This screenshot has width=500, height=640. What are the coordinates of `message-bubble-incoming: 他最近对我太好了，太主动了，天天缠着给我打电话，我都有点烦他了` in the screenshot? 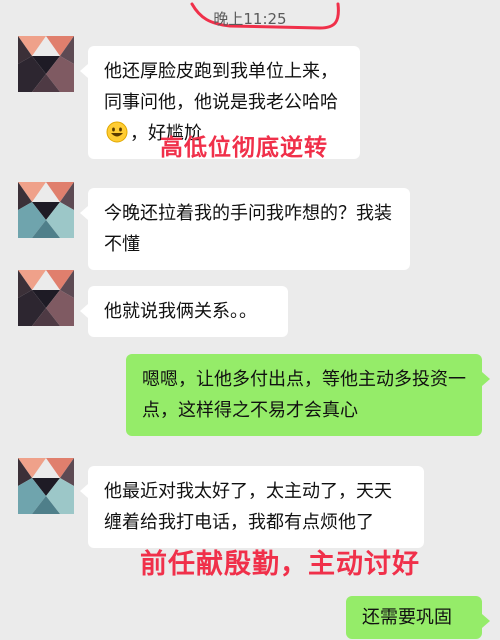 It's located at (252, 507).